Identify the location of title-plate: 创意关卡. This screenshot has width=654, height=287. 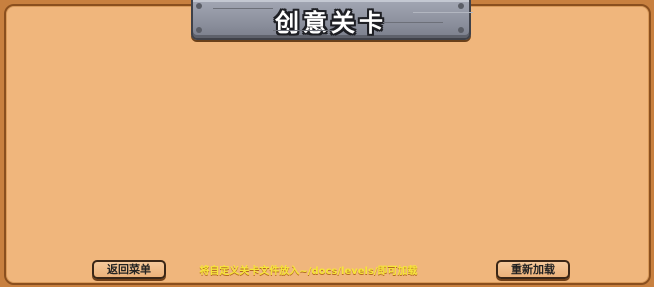
(331, 20).